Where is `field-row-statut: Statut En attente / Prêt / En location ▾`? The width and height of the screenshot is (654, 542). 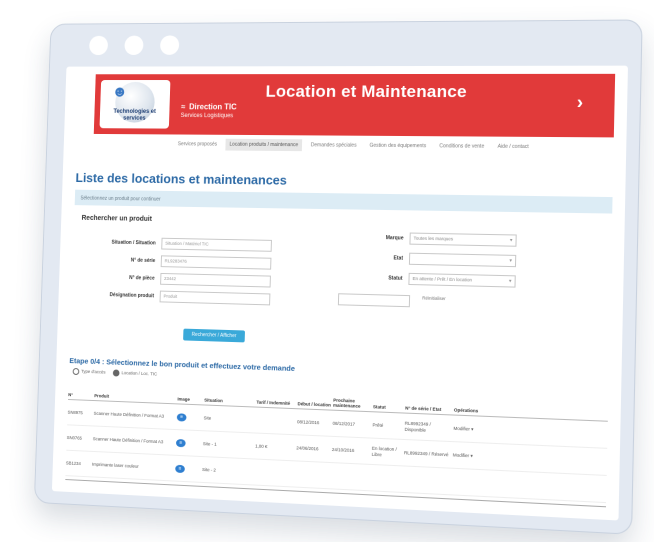 field-row-statut: Statut En attente / Prêt / En location ▾ is located at coordinates (446, 280).